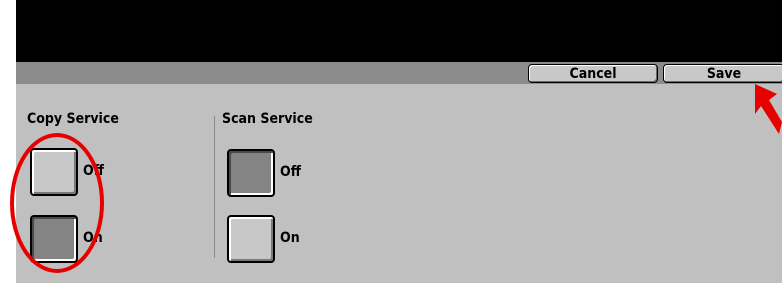 This screenshot has height=283, width=782. I want to click on cancel-button: Cancel, so click(593, 73).